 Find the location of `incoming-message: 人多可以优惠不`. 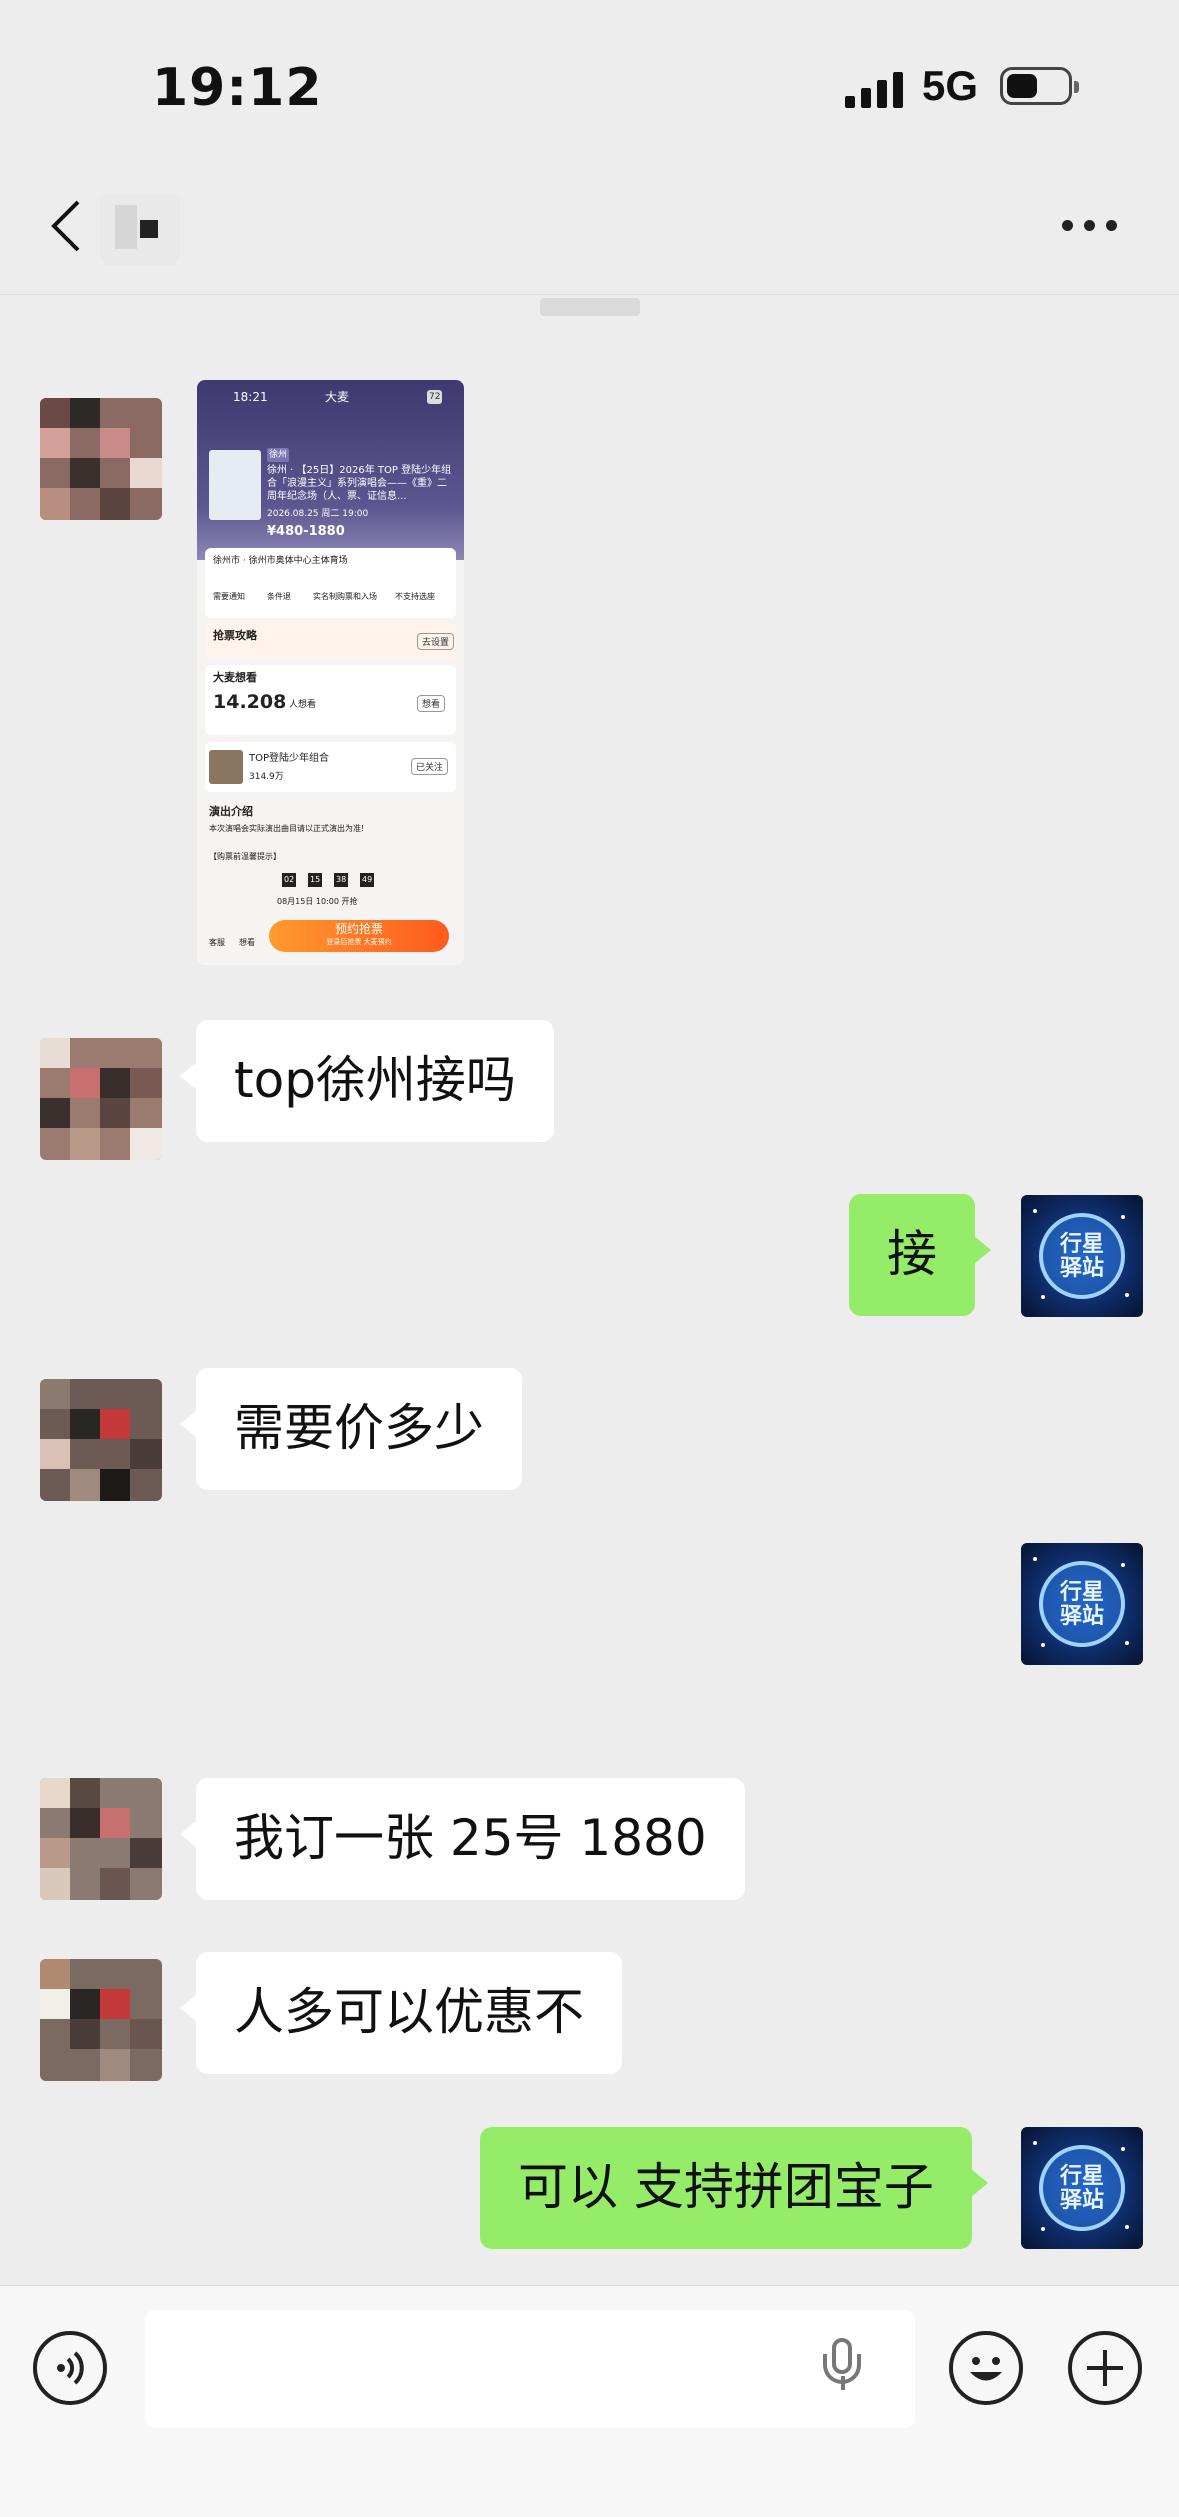

incoming-message: 人多可以优惠不 is located at coordinates (401, 2013).